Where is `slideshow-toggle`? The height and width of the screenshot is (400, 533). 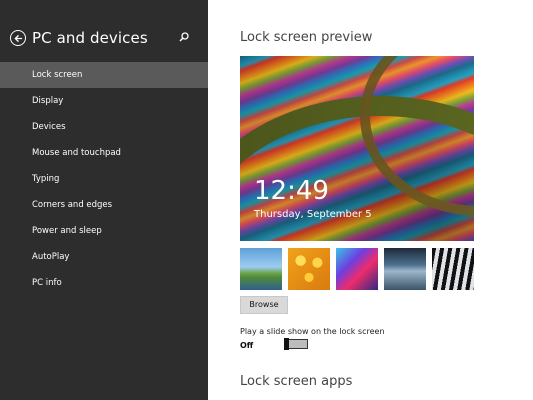
slideshow-toggle is located at coordinates (296, 344).